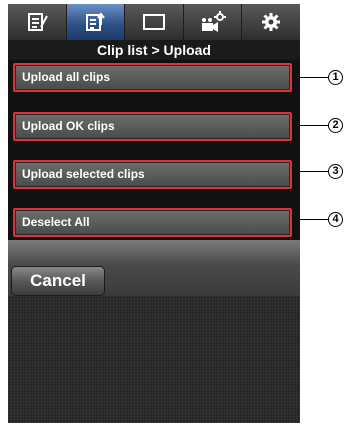  I want to click on tab-memo, so click(37, 22).